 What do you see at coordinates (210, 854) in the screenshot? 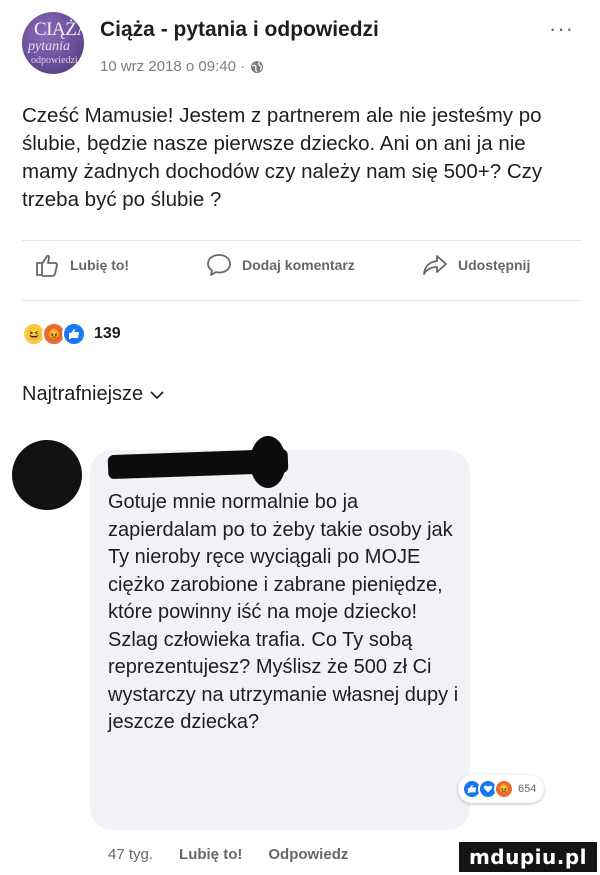
I see `comment-like-link: Lubię to!` at bounding box center [210, 854].